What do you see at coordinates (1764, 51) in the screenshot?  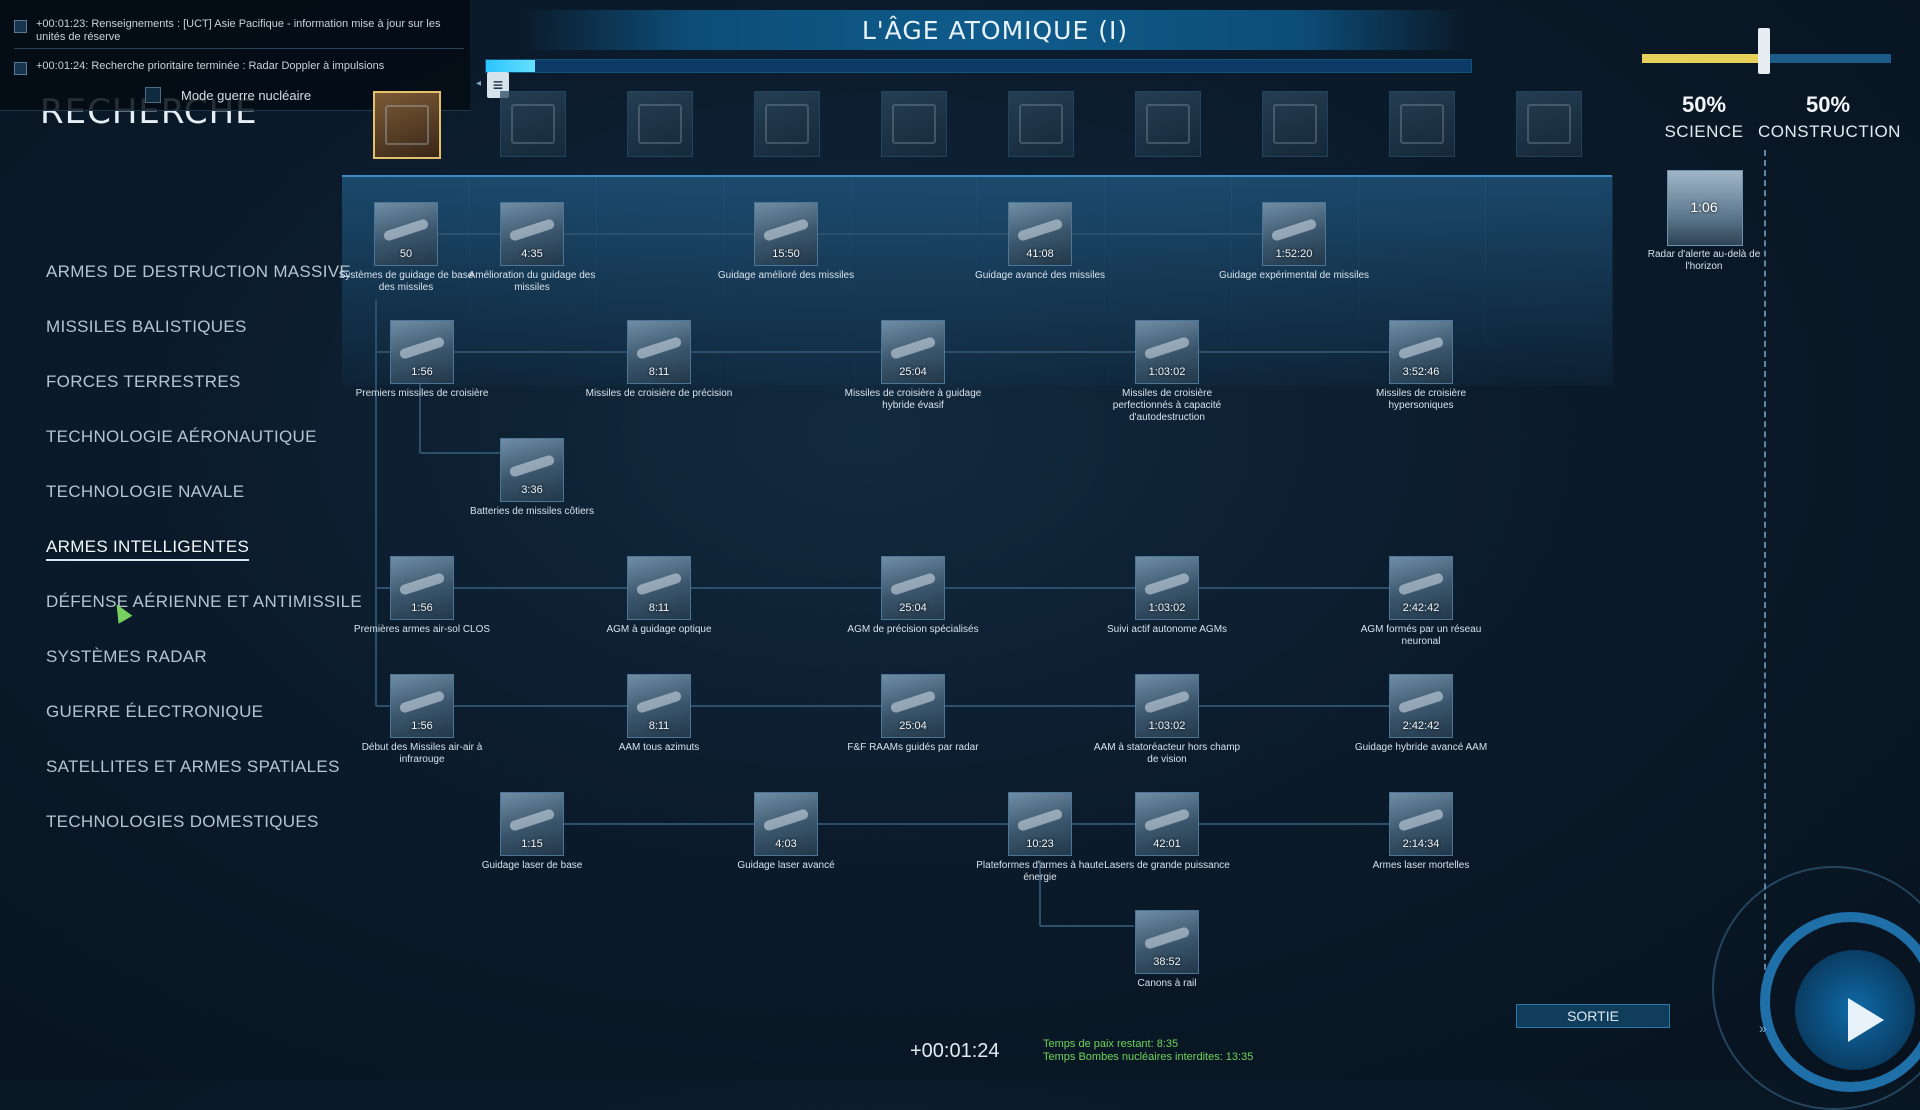 I see `budget-slider-handle` at bounding box center [1764, 51].